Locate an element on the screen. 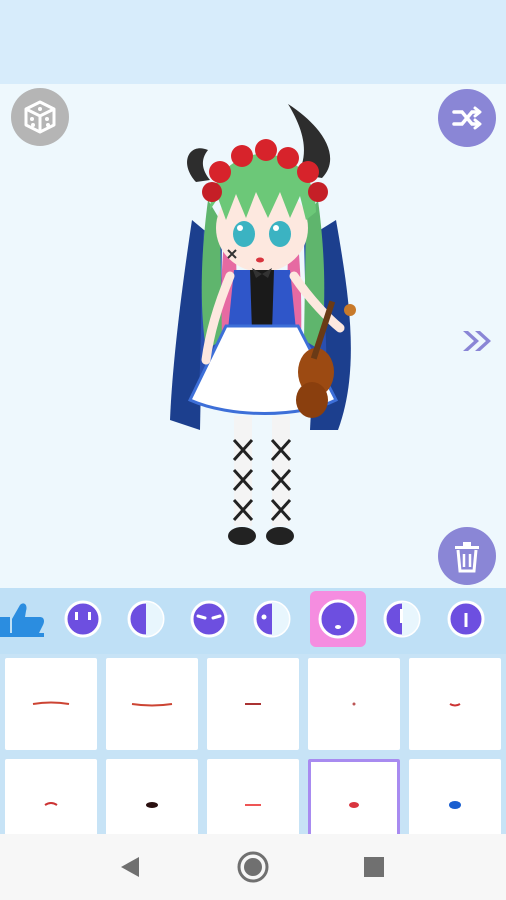 This screenshot has height=900, width=506. shuffle-button is located at coordinates (467, 118).